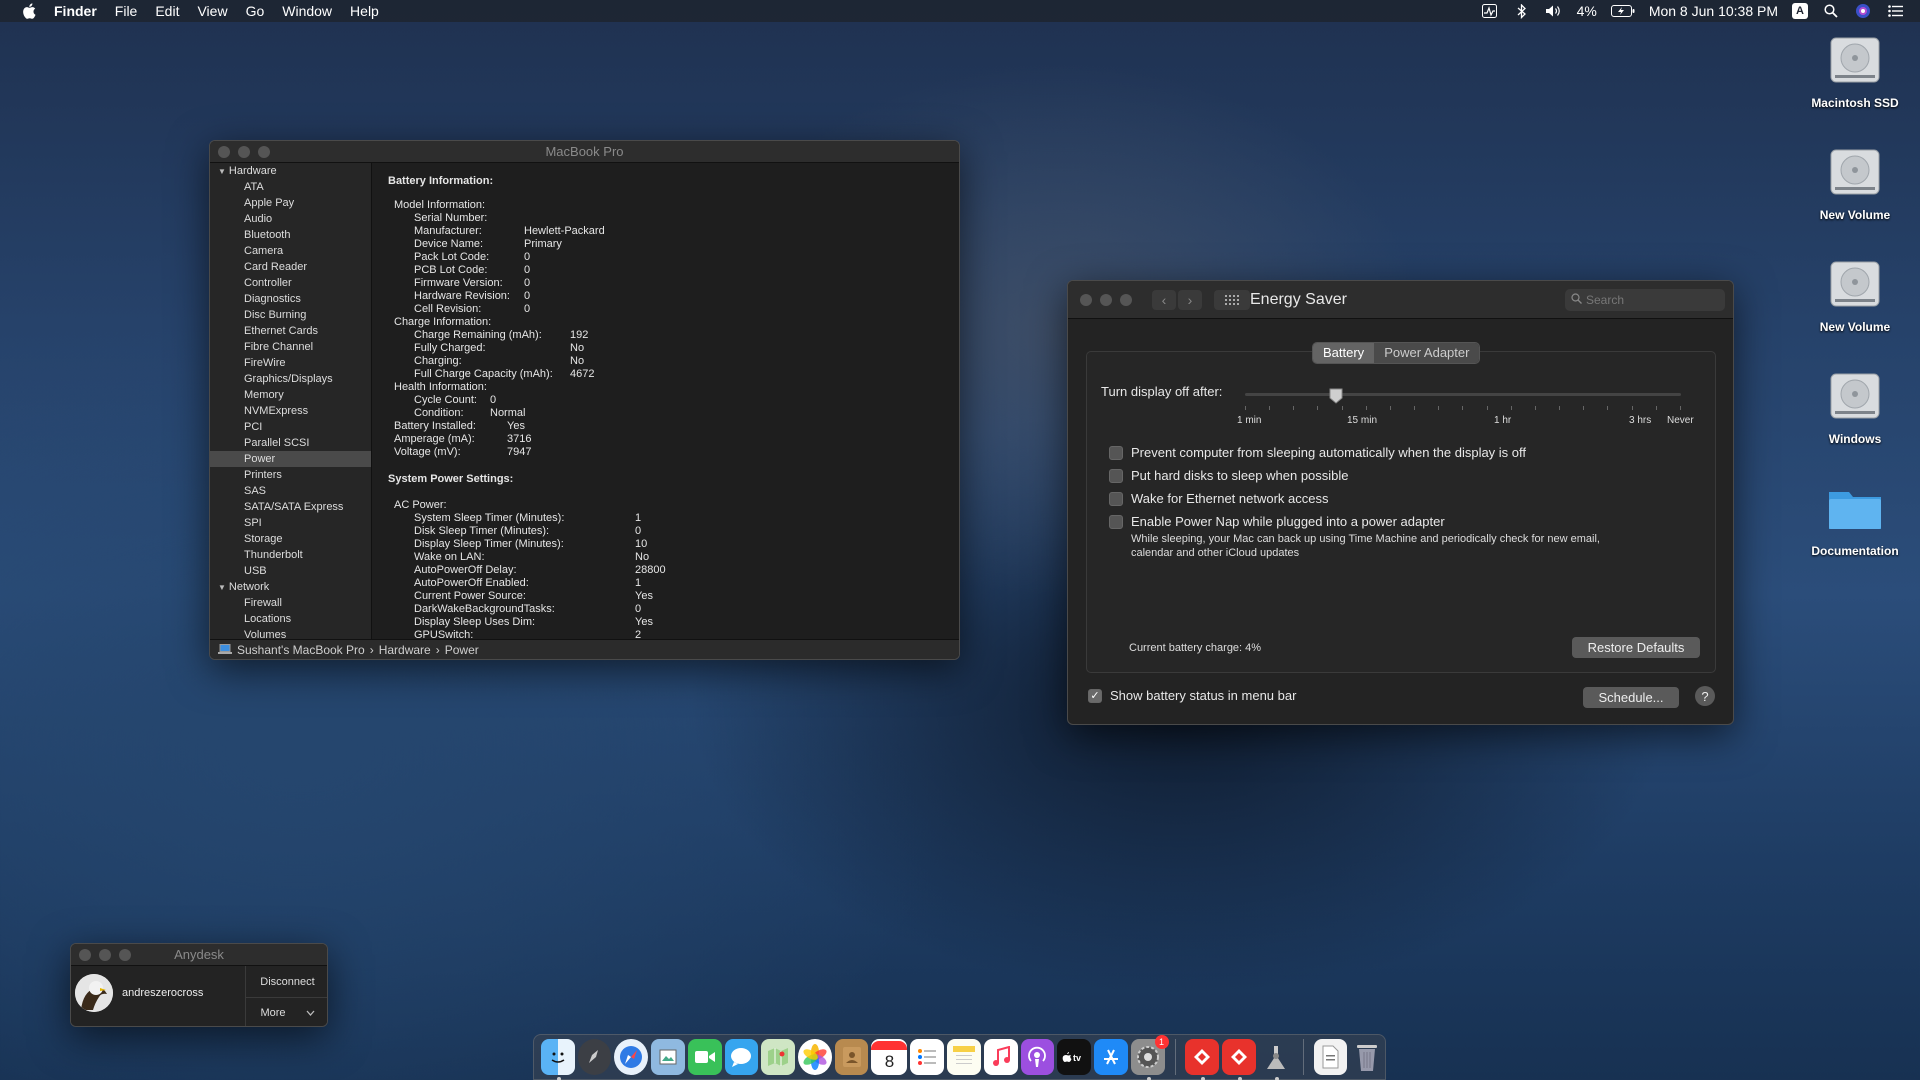 Image resolution: width=1920 pixels, height=1080 pixels. What do you see at coordinates (1522, 11) in the screenshot?
I see `bluetooth-icon` at bounding box center [1522, 11].